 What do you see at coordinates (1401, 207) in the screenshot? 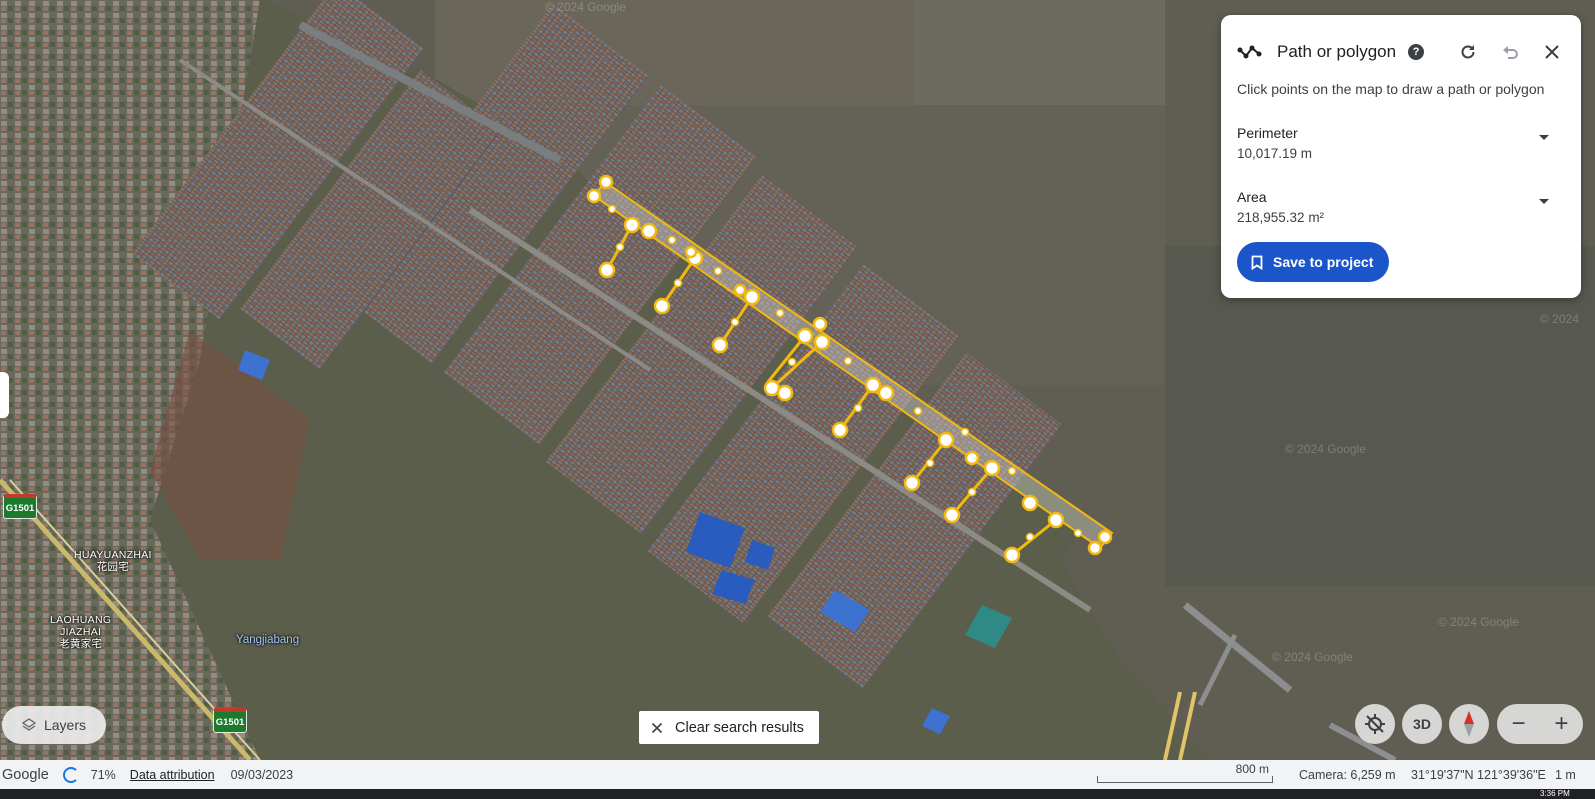
I see `area-row: Area 218,955.32 m²` at bounding box center [1401, 207].